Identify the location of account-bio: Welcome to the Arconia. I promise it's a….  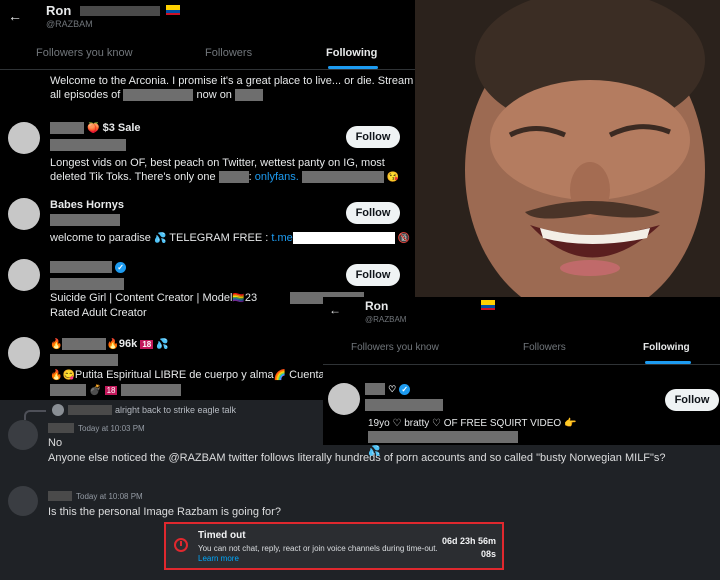
(232, 88).